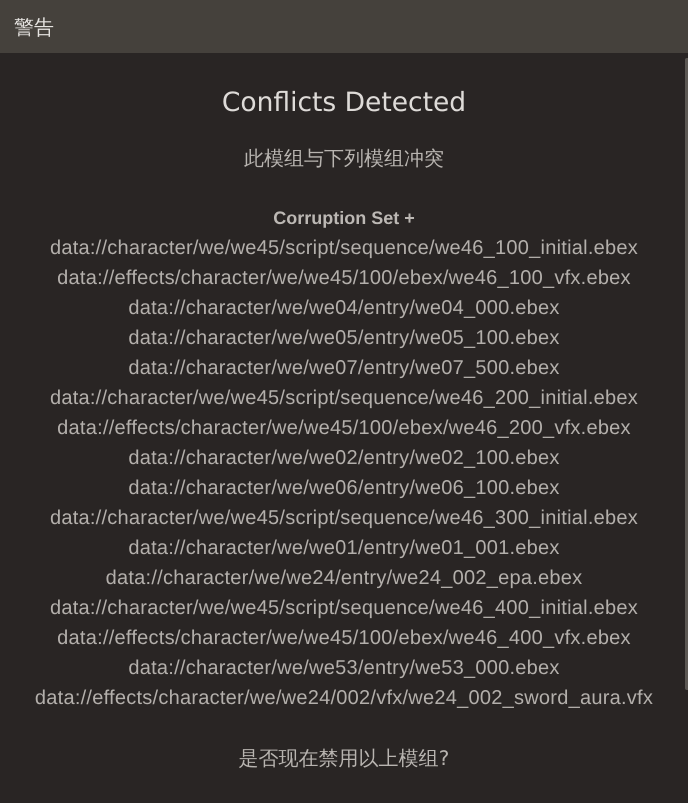 The height and width of the screenshot is (803, 688). Describe the element at coordinates (344, 518) in the screenshot. I see `file-path: data://character/we/we45/script/sequence/we46_300_initial.ebex` at that location.